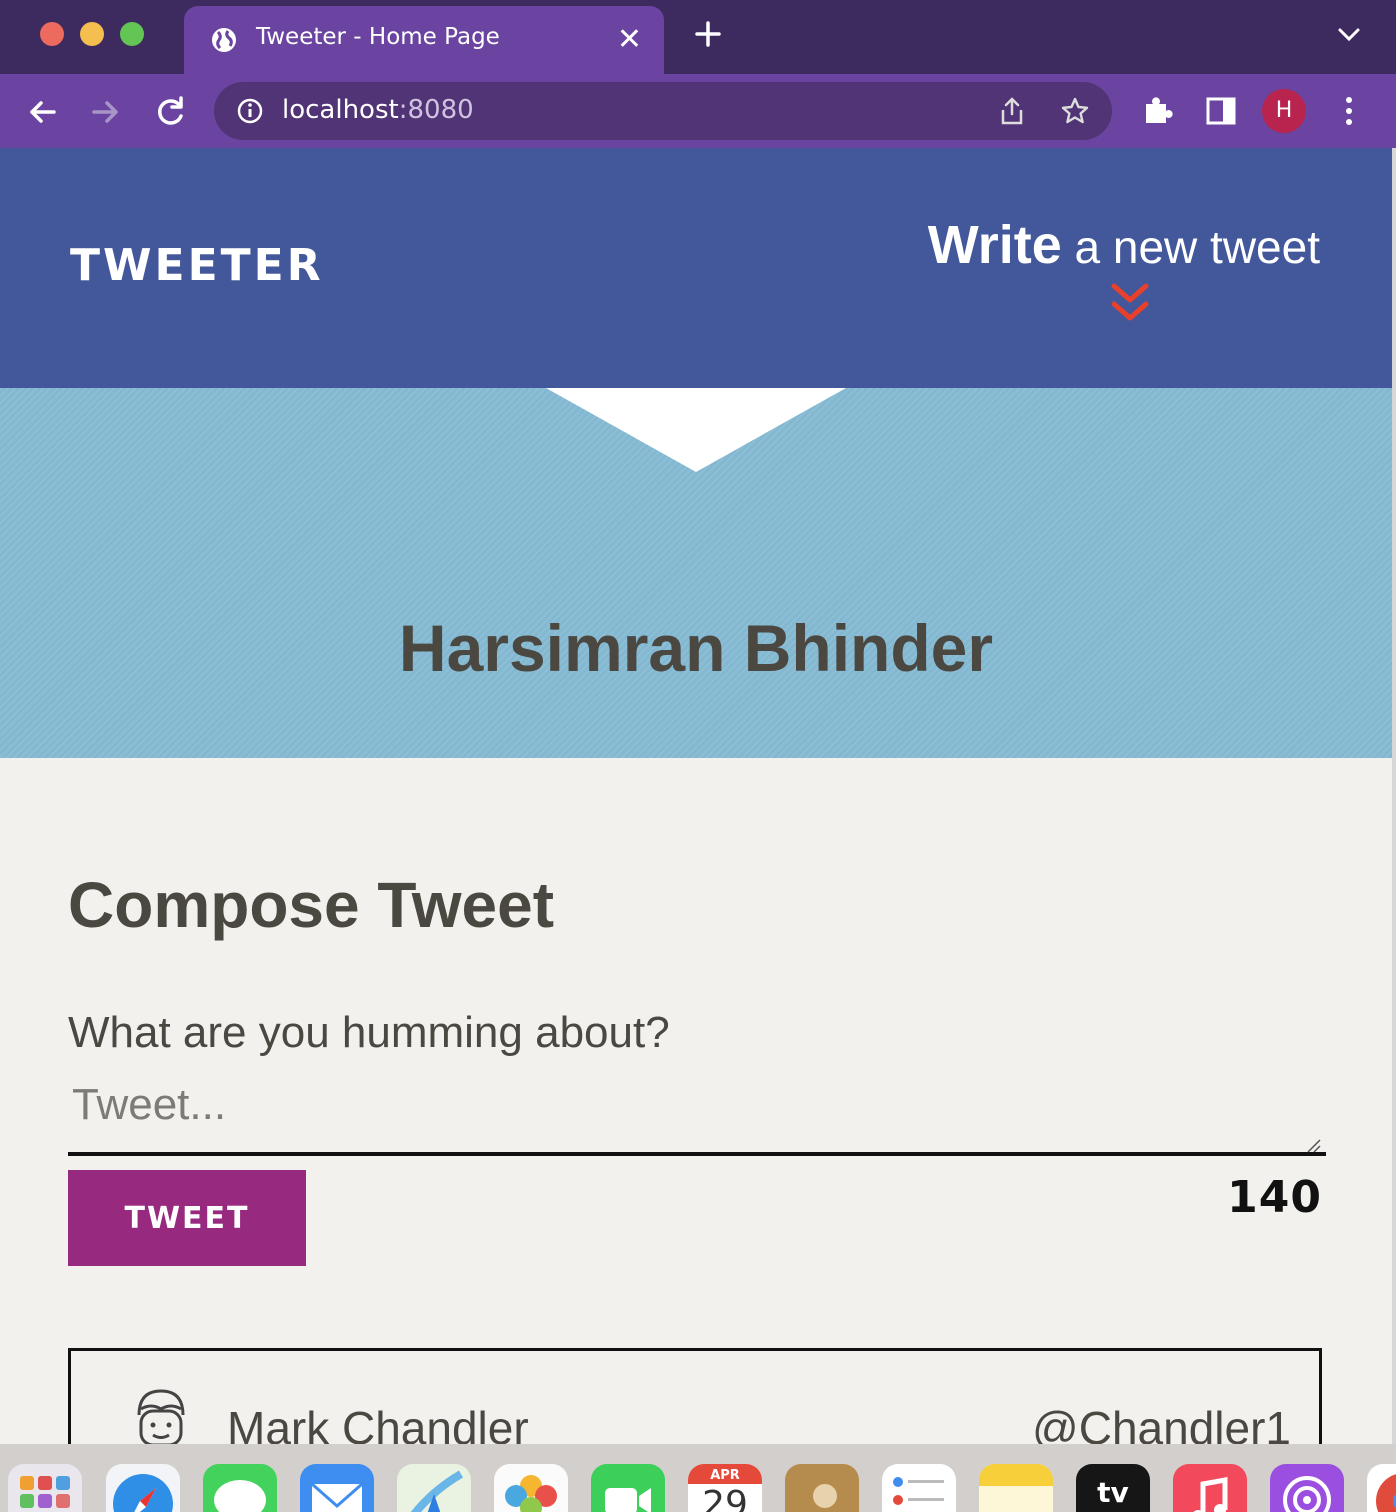 This screenshot has width=1396, height=1512. What do you see at coordinates (1191, 247) in the screenshot?
I see `write-rest-text: a new tweet` at bounding box center [1191, 247].